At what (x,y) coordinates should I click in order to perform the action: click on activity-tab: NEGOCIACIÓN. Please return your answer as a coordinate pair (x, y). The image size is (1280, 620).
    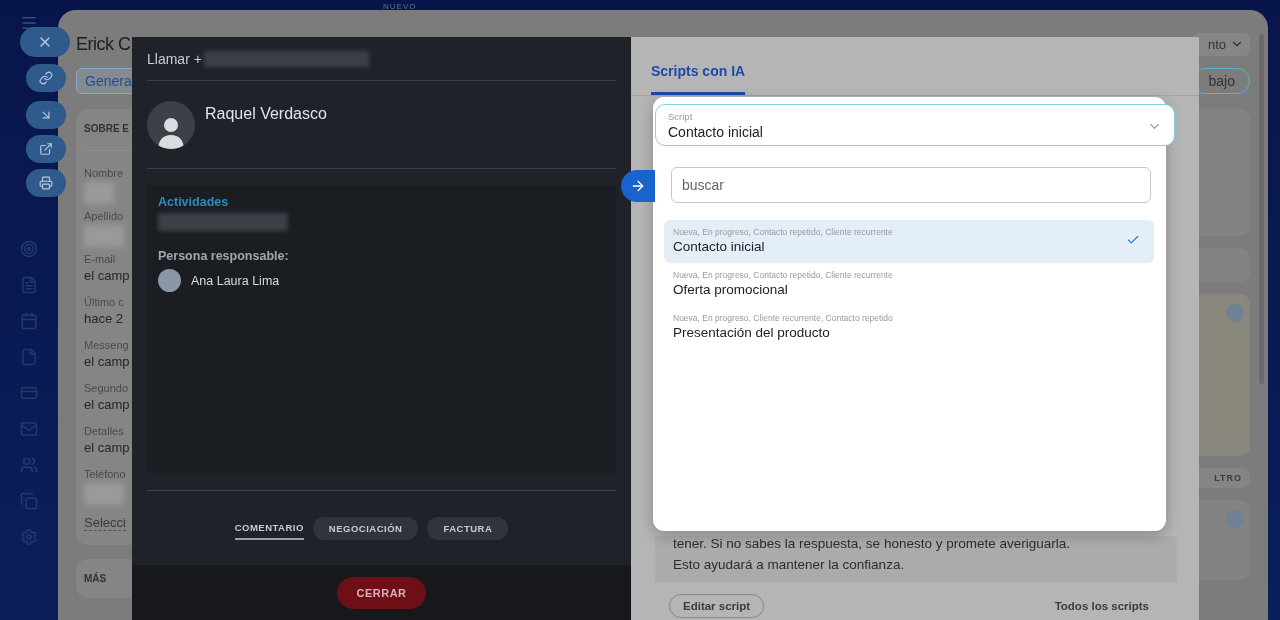
    Looking at the image, I should click on (365, 528).